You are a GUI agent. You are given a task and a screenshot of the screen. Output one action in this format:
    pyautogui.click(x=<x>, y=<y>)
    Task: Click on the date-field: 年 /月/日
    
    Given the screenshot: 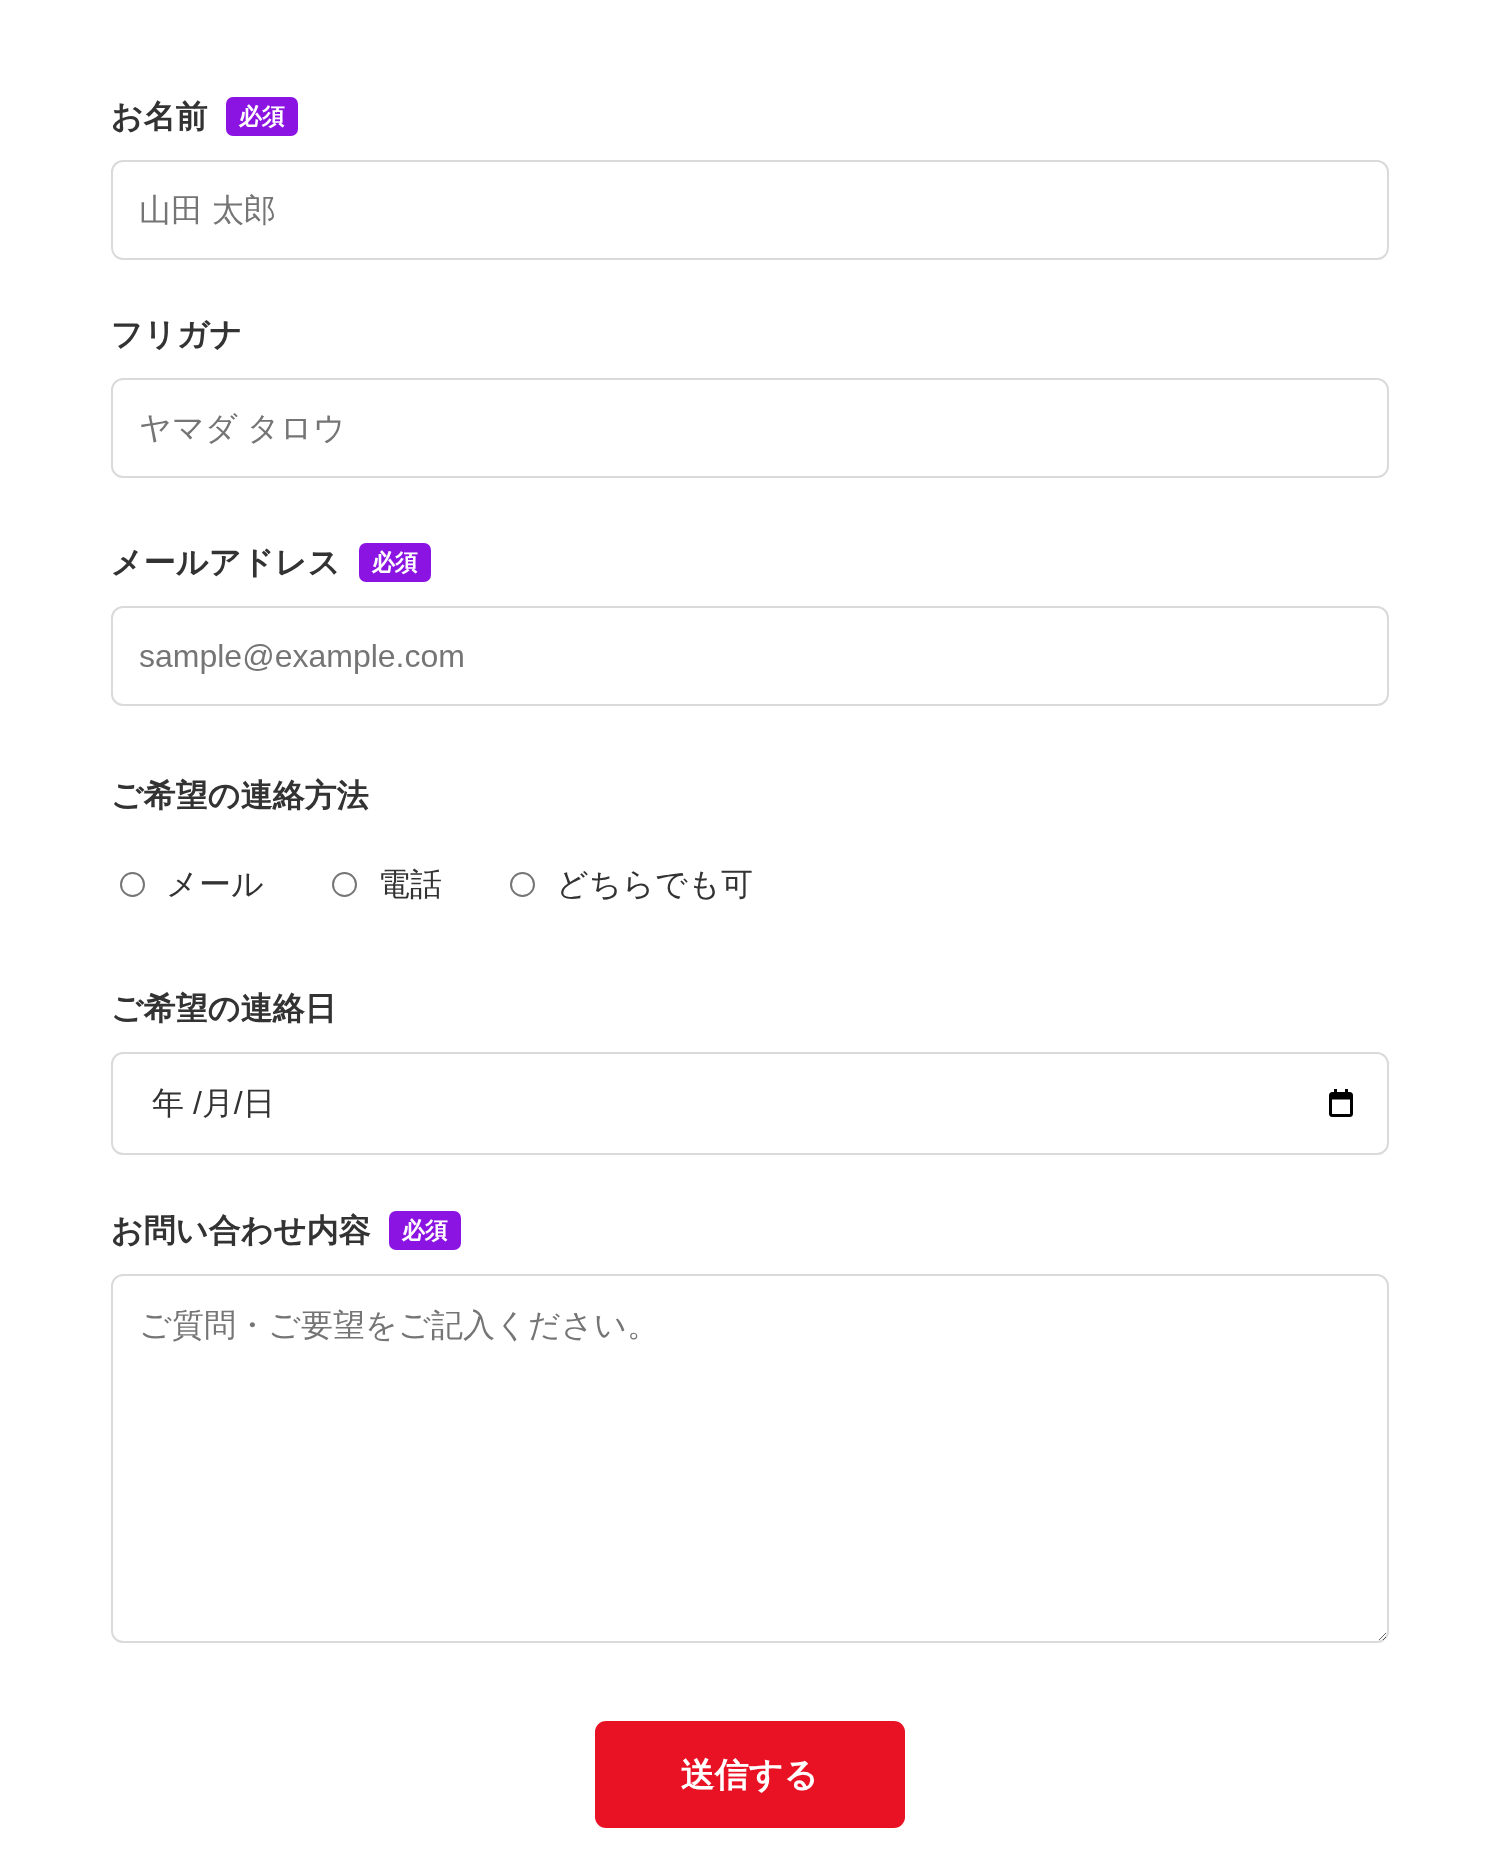 What is the action you would take?
    pyautogui.click(x=750, y=1103)
    